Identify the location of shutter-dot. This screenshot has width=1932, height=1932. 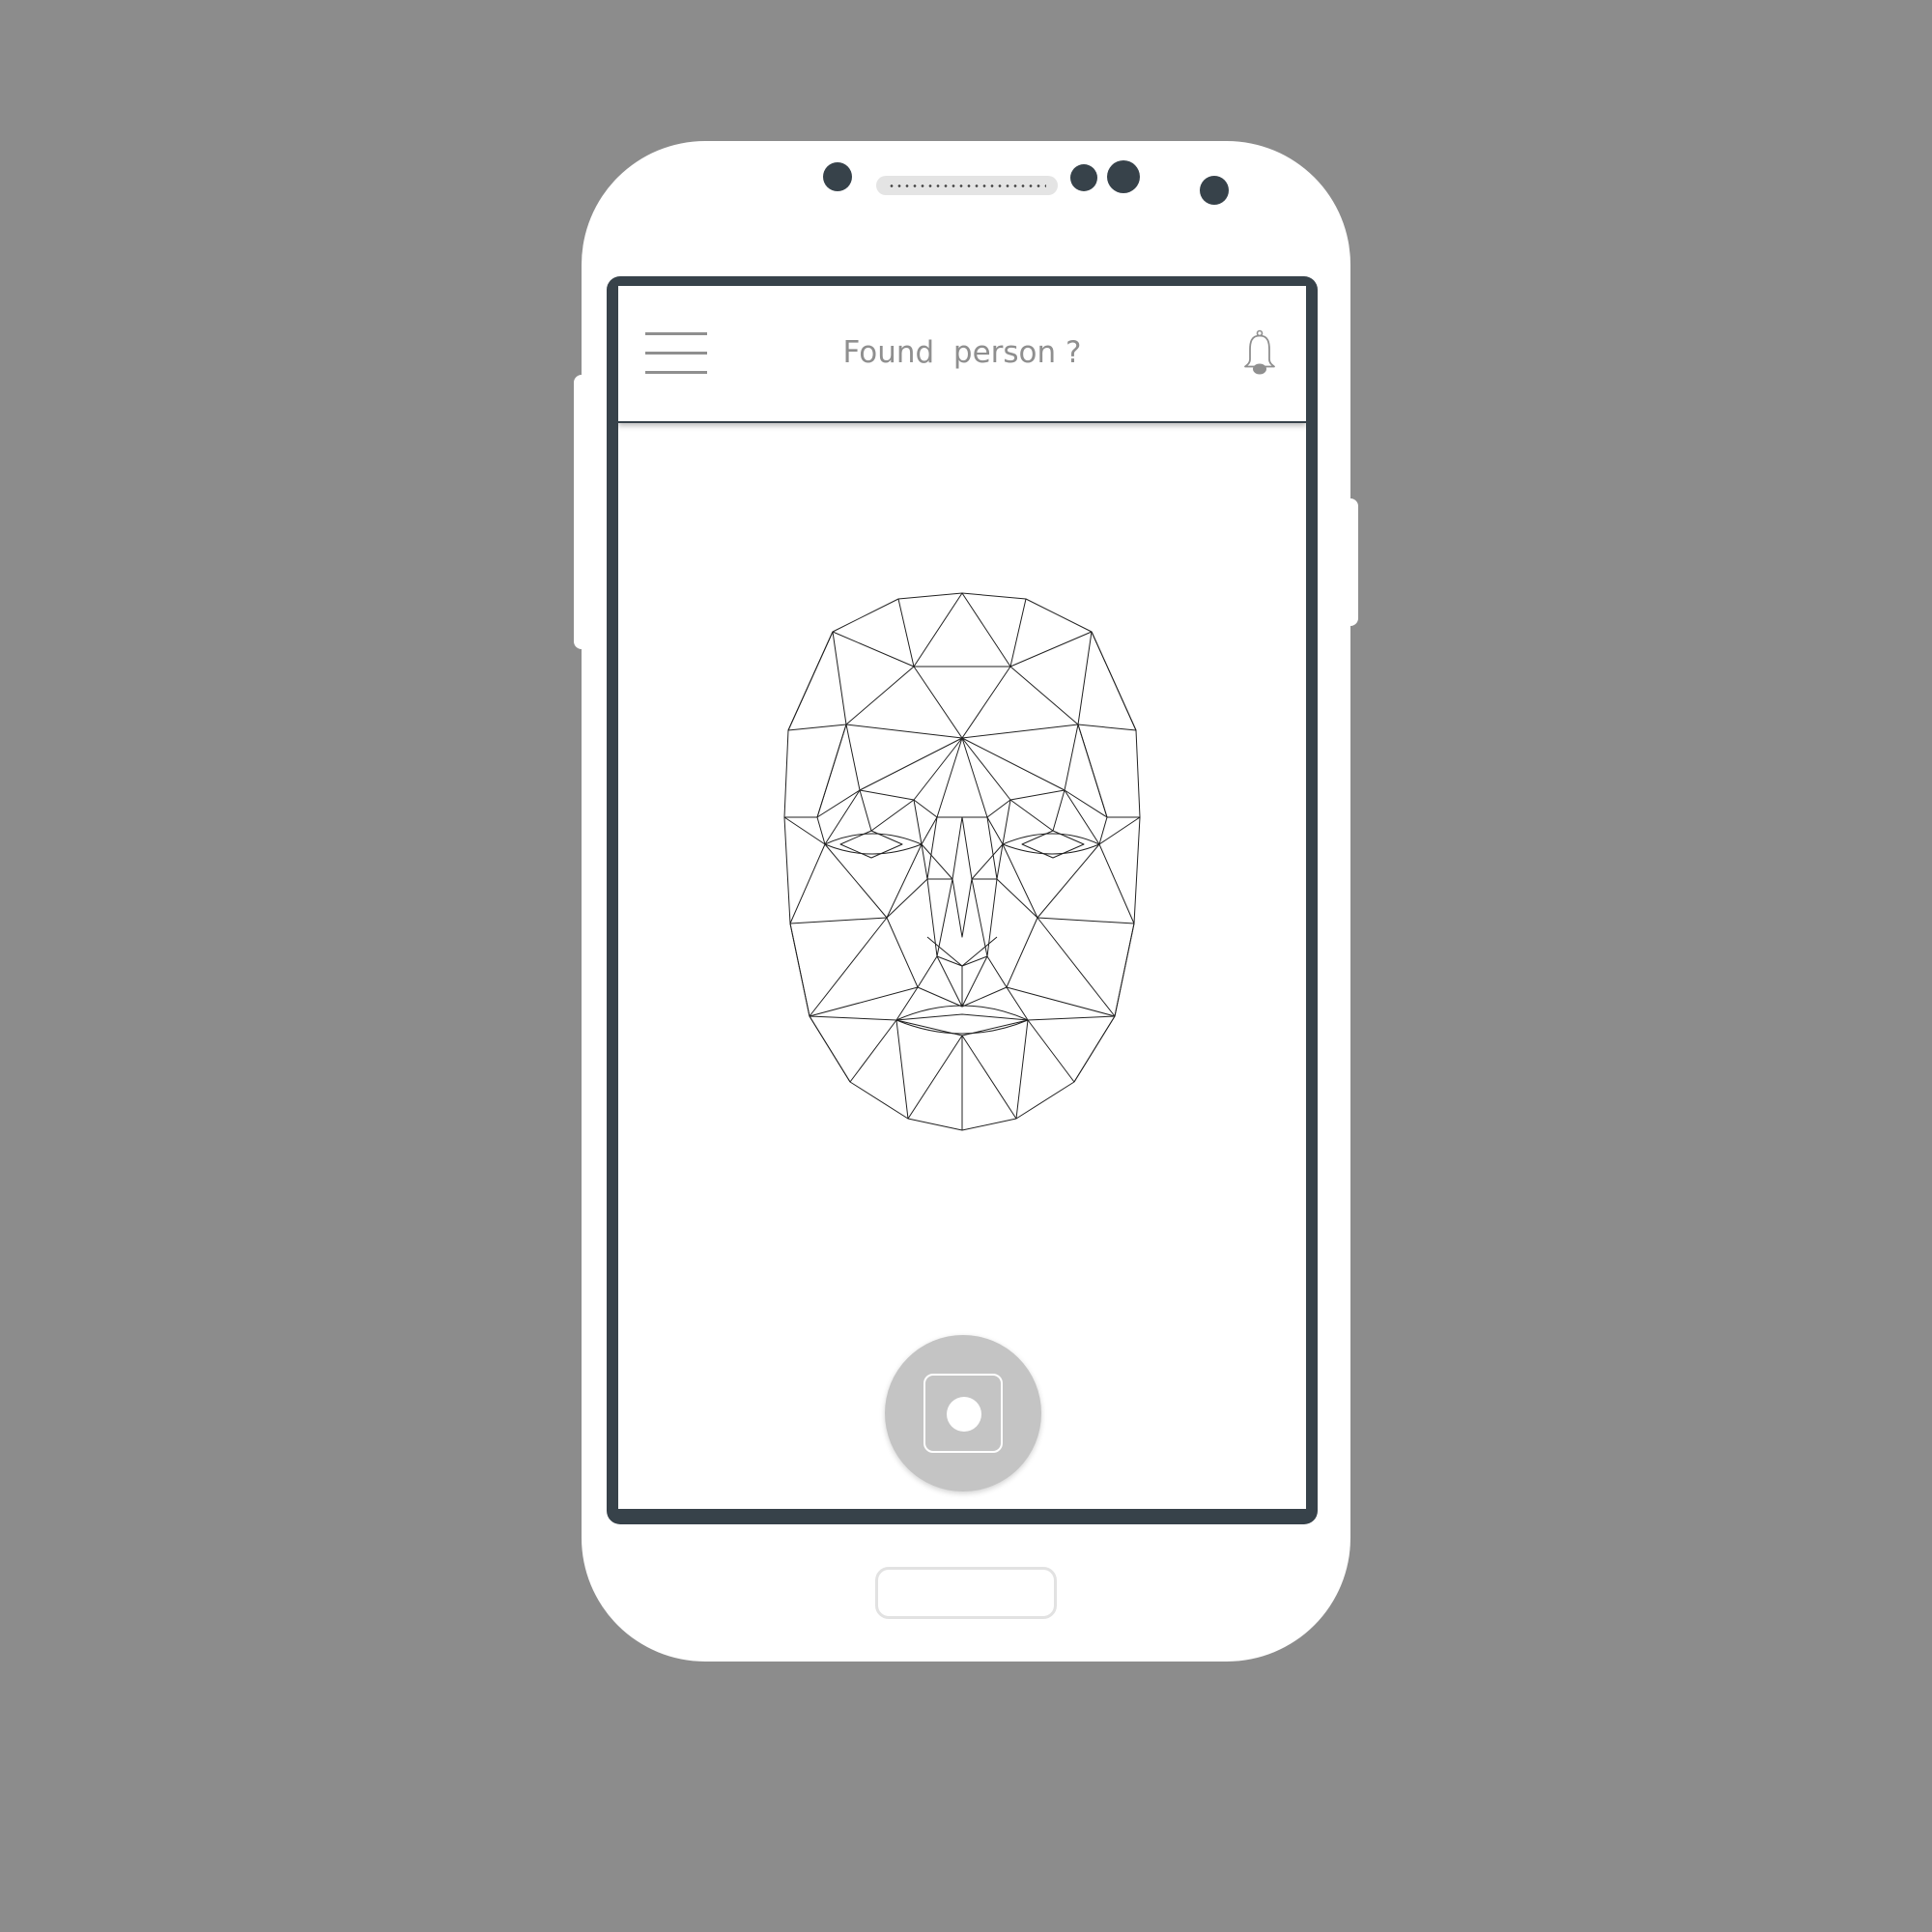
(964, 1414).